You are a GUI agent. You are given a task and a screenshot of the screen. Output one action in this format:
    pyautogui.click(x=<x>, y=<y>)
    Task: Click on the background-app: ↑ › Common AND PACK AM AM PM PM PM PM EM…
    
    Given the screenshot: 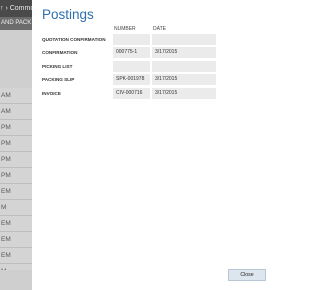 What is the action you would take?
    pyautogui.click(x=16, y=145)
    